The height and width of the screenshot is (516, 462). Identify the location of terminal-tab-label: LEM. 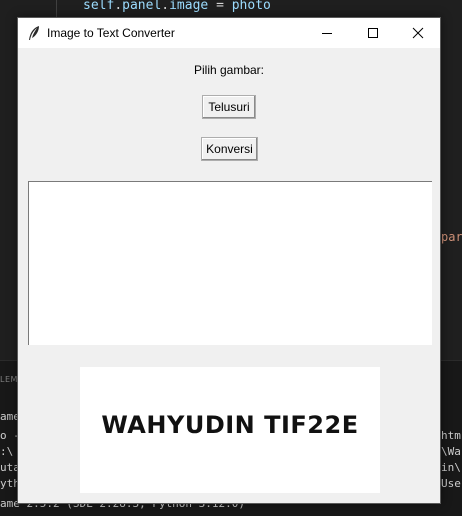
(9, 379).